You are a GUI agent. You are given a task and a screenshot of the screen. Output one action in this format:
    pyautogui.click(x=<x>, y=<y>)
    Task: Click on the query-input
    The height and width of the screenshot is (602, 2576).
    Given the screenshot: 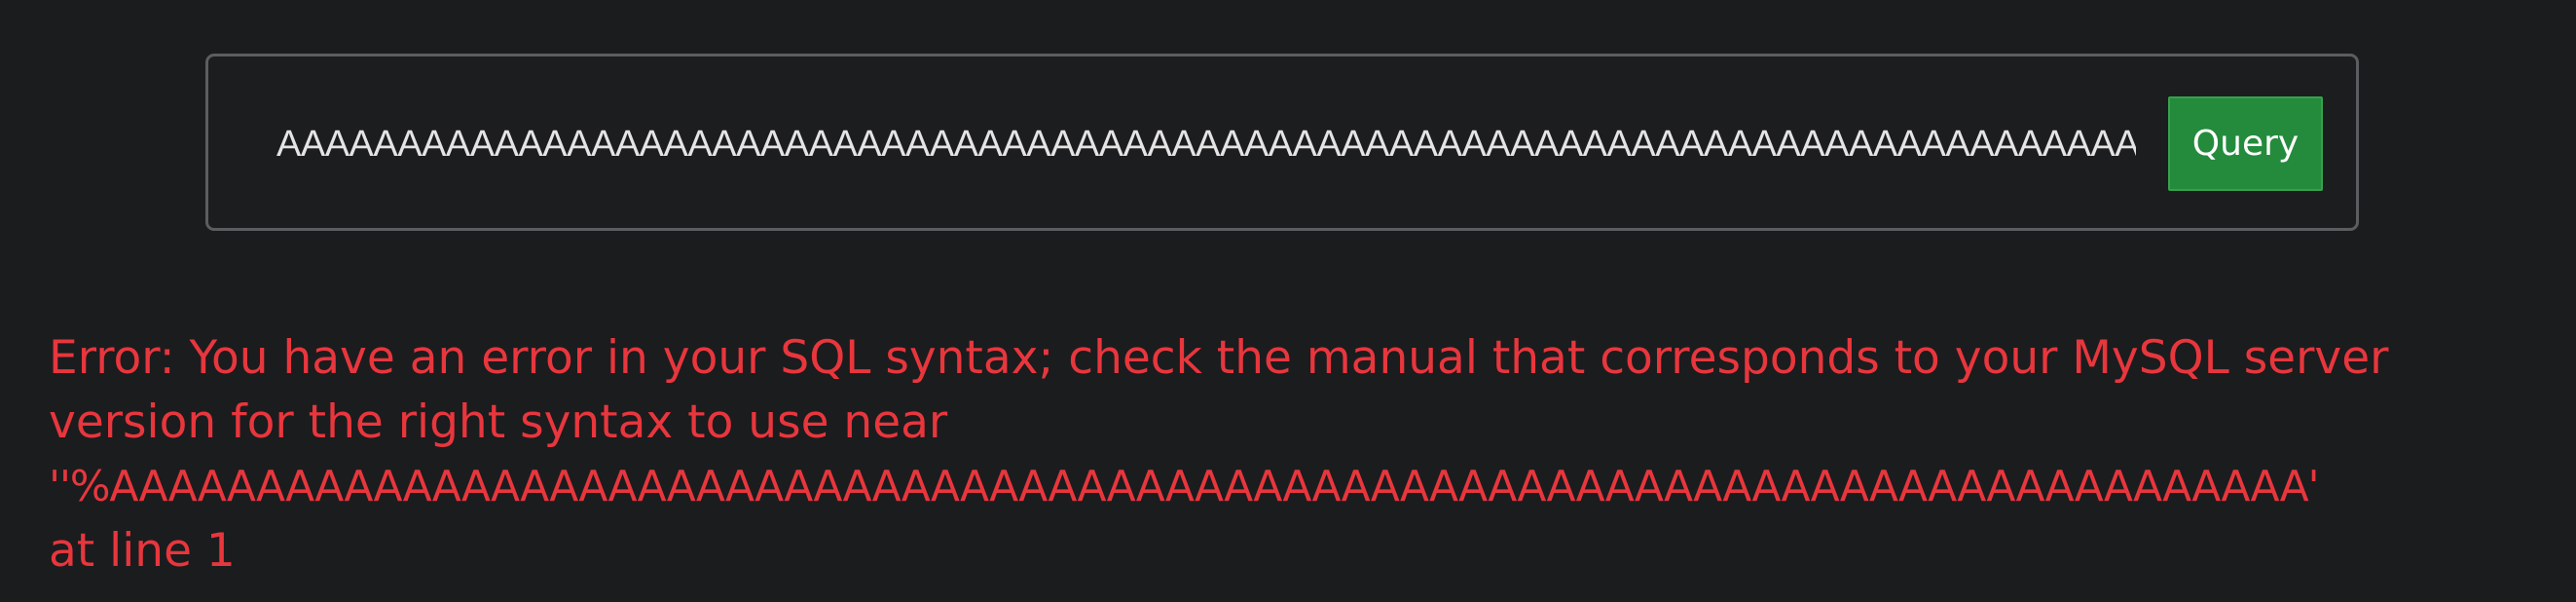 What is the action you would take?
    pyautogui.click(x=1206, y=144)
    